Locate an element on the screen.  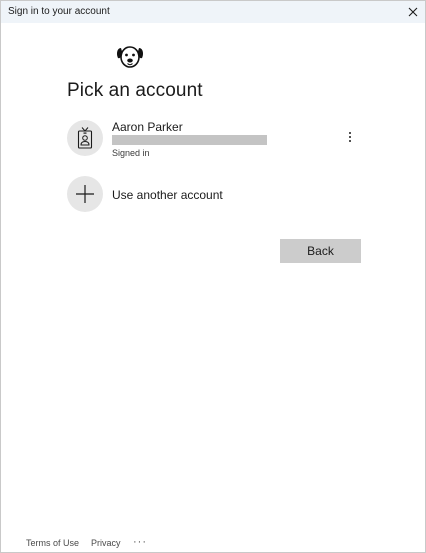
more-options-link: ··· is located at coordinates (140, 542).